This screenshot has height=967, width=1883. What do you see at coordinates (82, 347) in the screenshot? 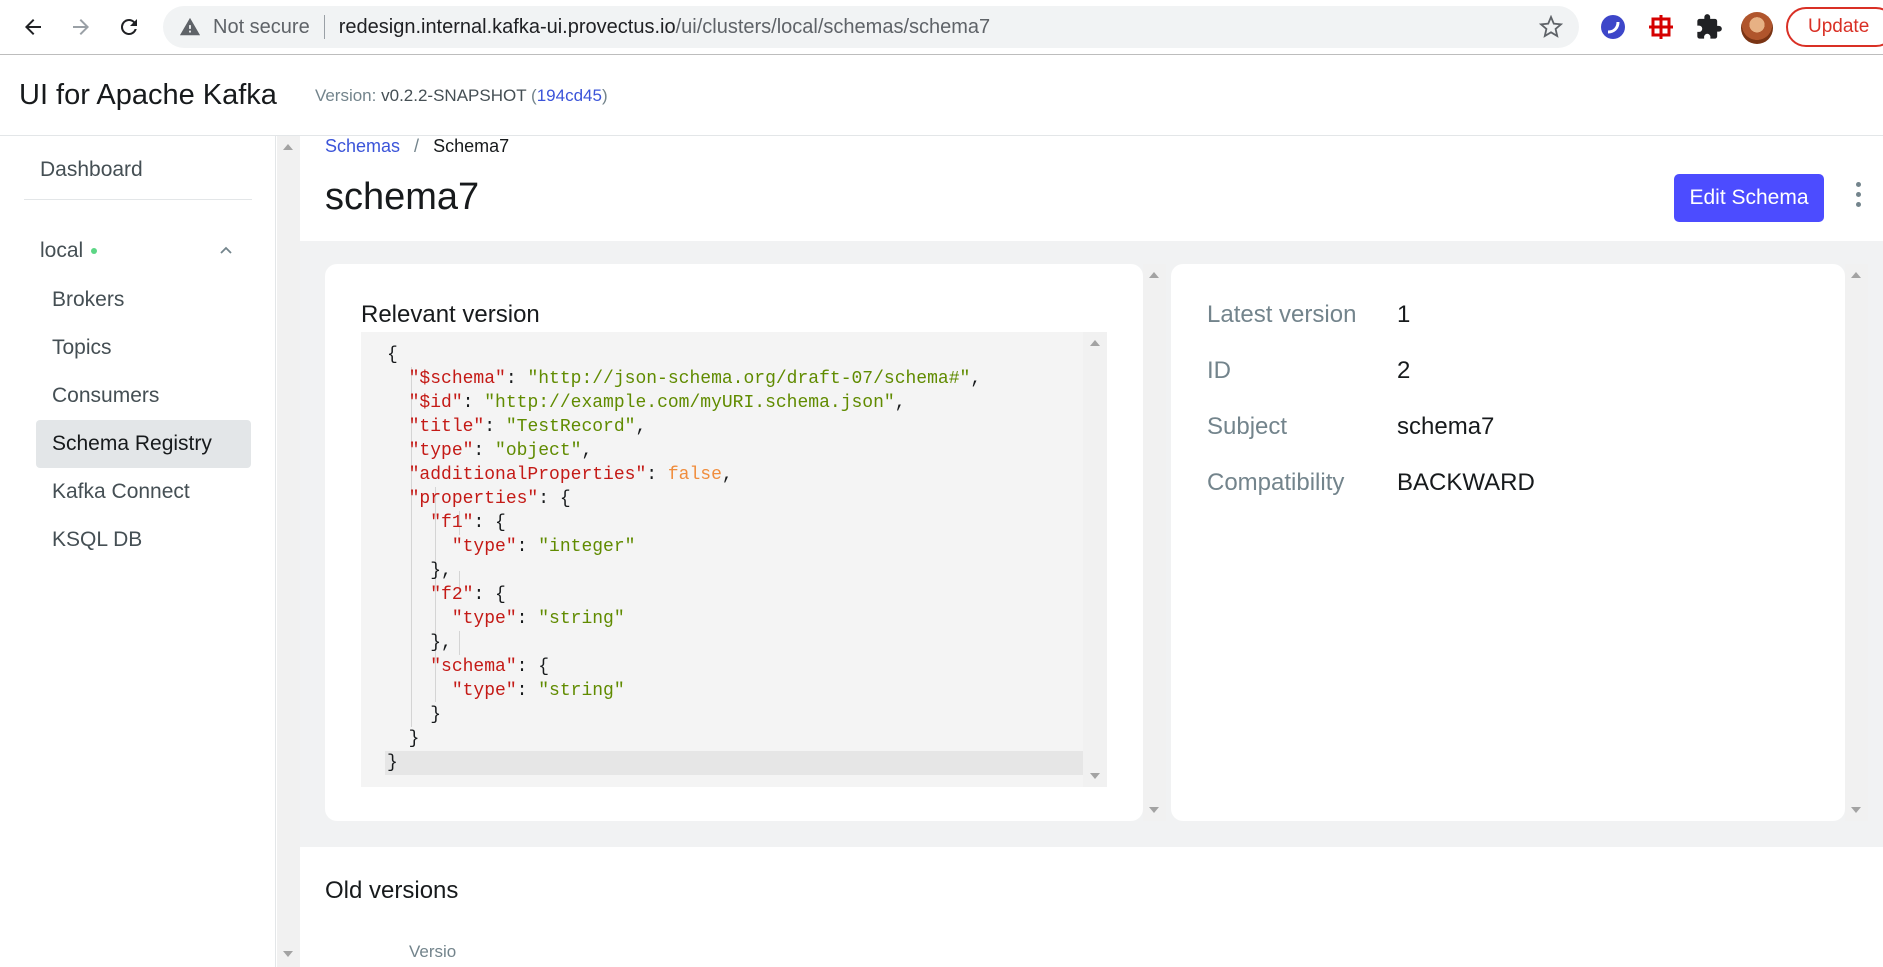
I see `sidebar-item-label: Topics` at bounding box center [82, 347].